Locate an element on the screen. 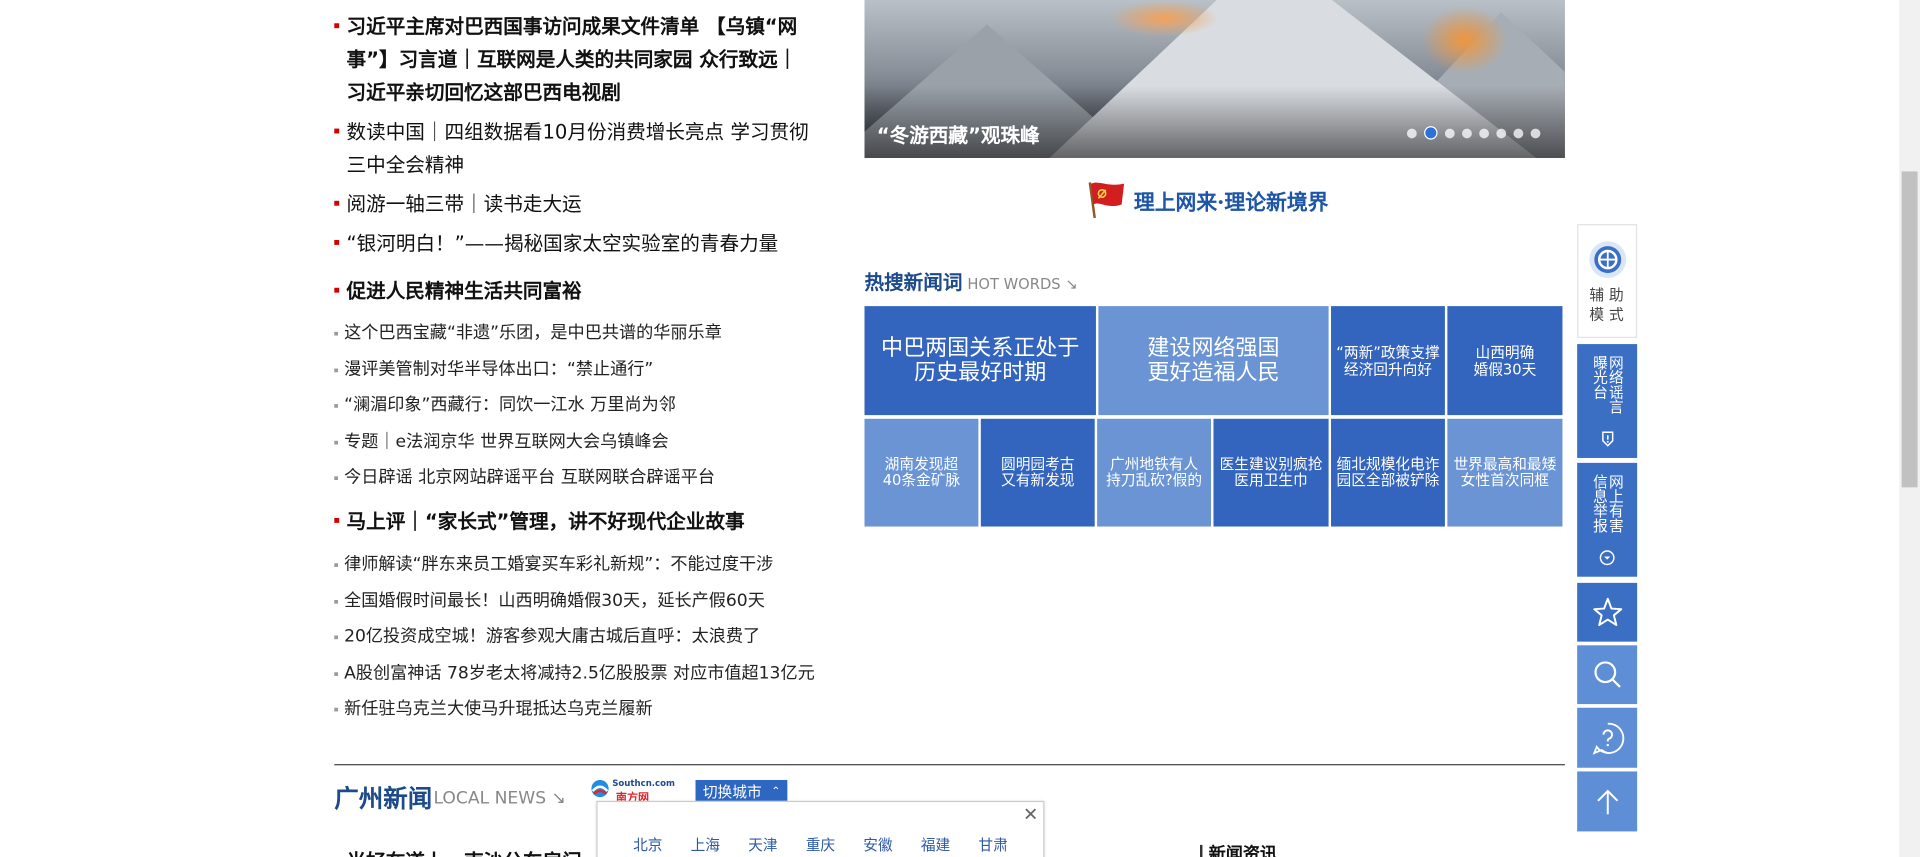 The height and width of the screenshot is (857, 1920). headline-consumption-line-2: 三中全会精神 is located at coordinates (589, 164).